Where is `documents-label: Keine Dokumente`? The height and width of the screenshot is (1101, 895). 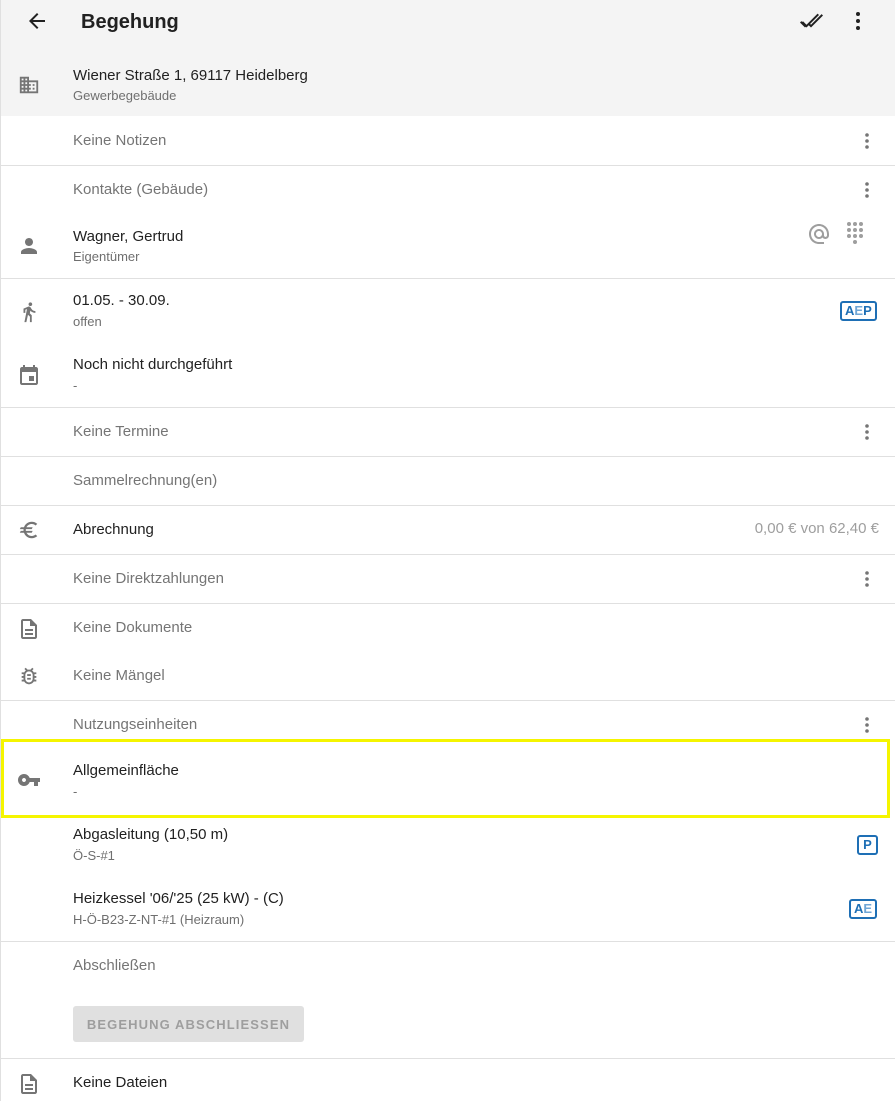 documents-label: Keine Dokumente is located at coordinates (133, 627).